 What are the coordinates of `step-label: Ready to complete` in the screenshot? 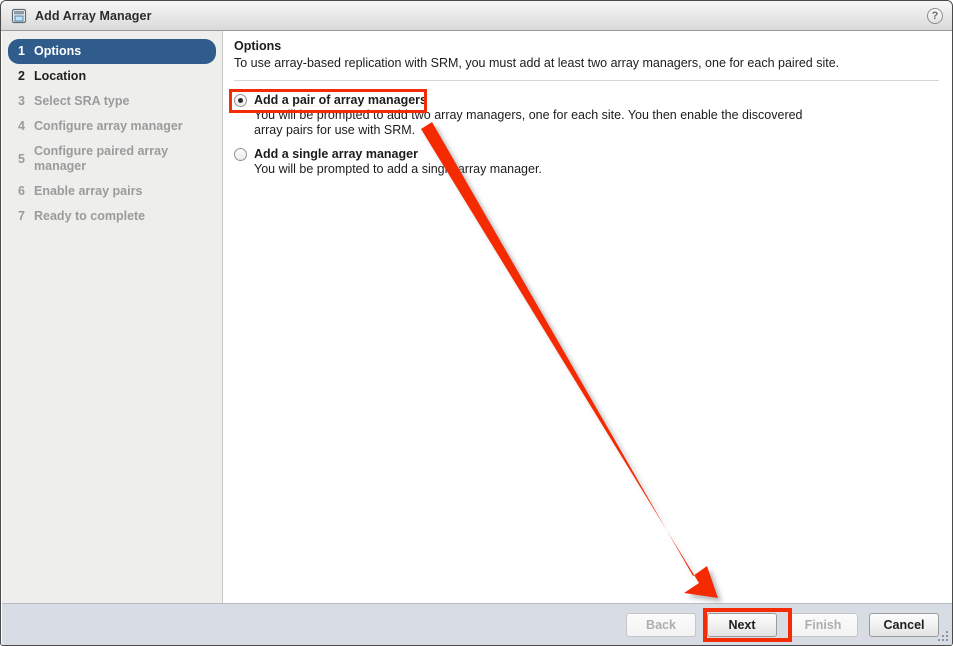 It's located at (90, 216).